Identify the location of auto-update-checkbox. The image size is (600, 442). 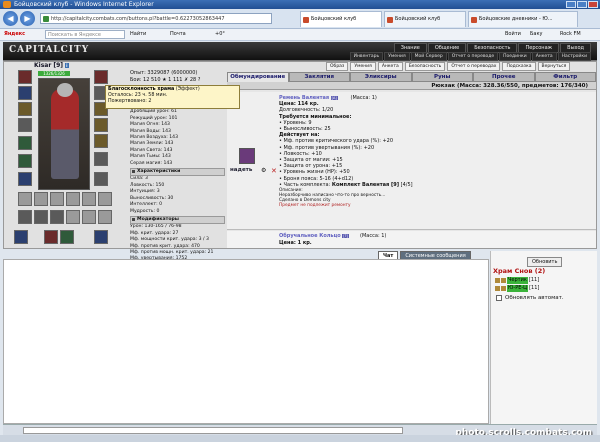
(499, 298).